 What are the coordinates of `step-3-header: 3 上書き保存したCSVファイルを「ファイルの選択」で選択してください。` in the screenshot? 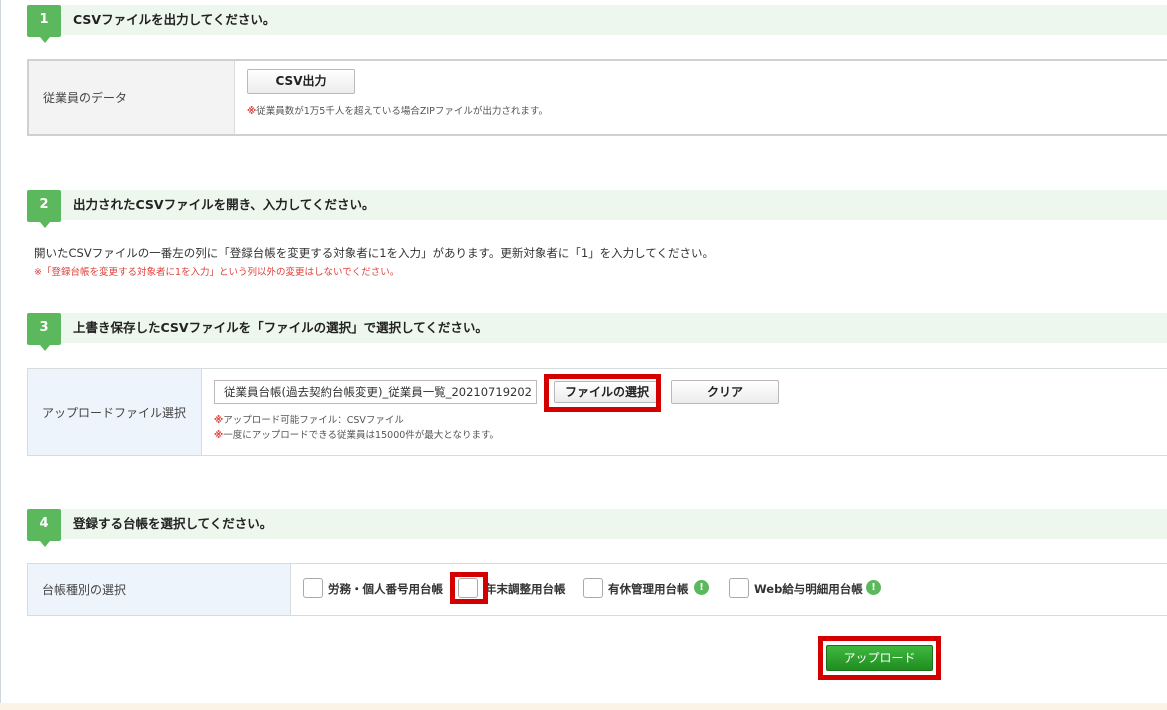 It's located at (597, 332).